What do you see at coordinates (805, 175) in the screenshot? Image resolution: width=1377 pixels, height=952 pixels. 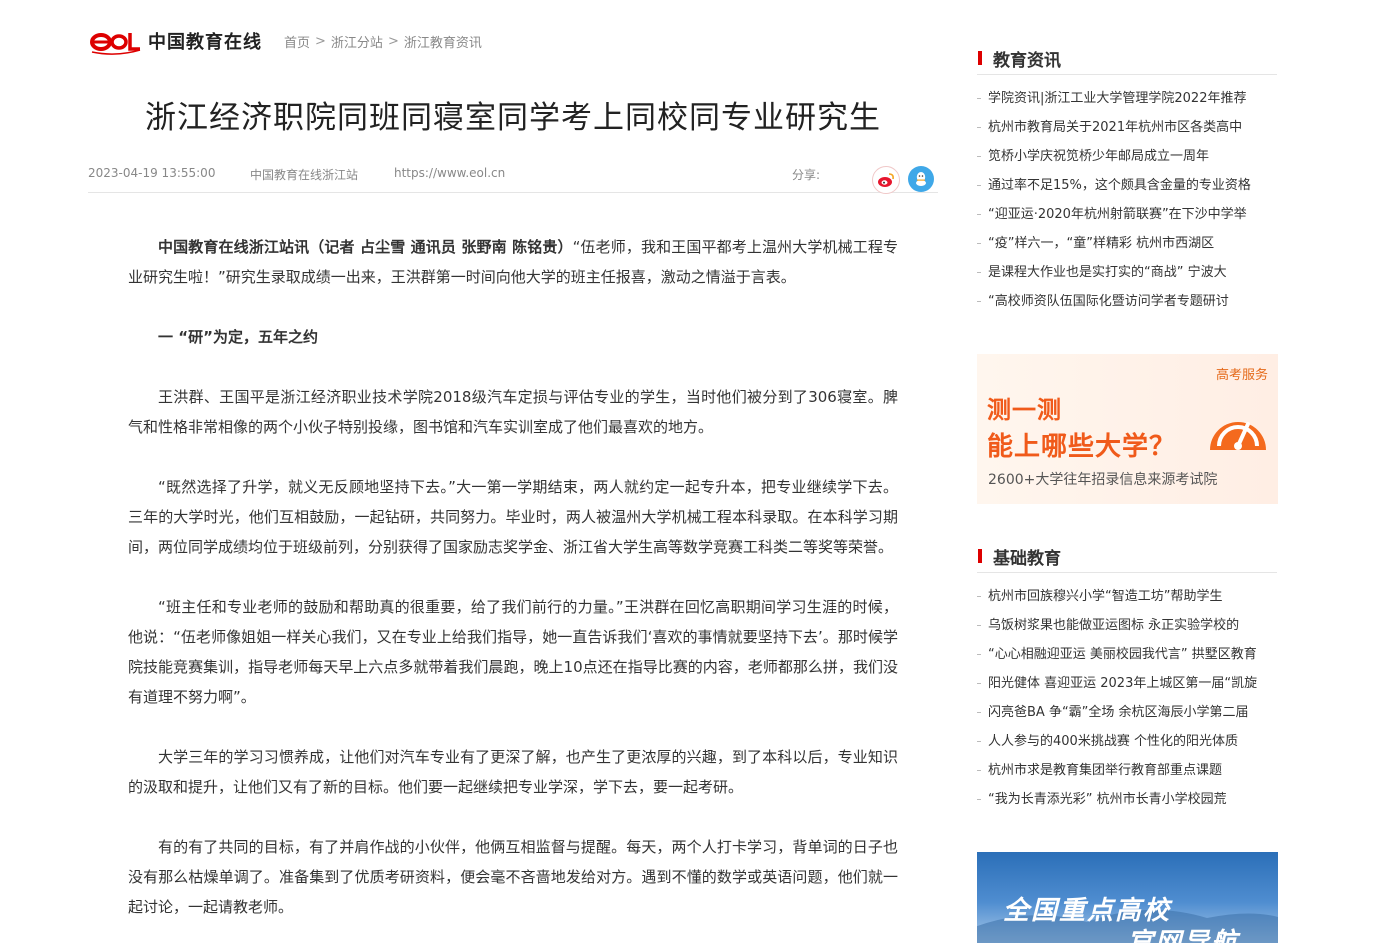 I see `share-label: 分享:` at bounding box center [805, 175].